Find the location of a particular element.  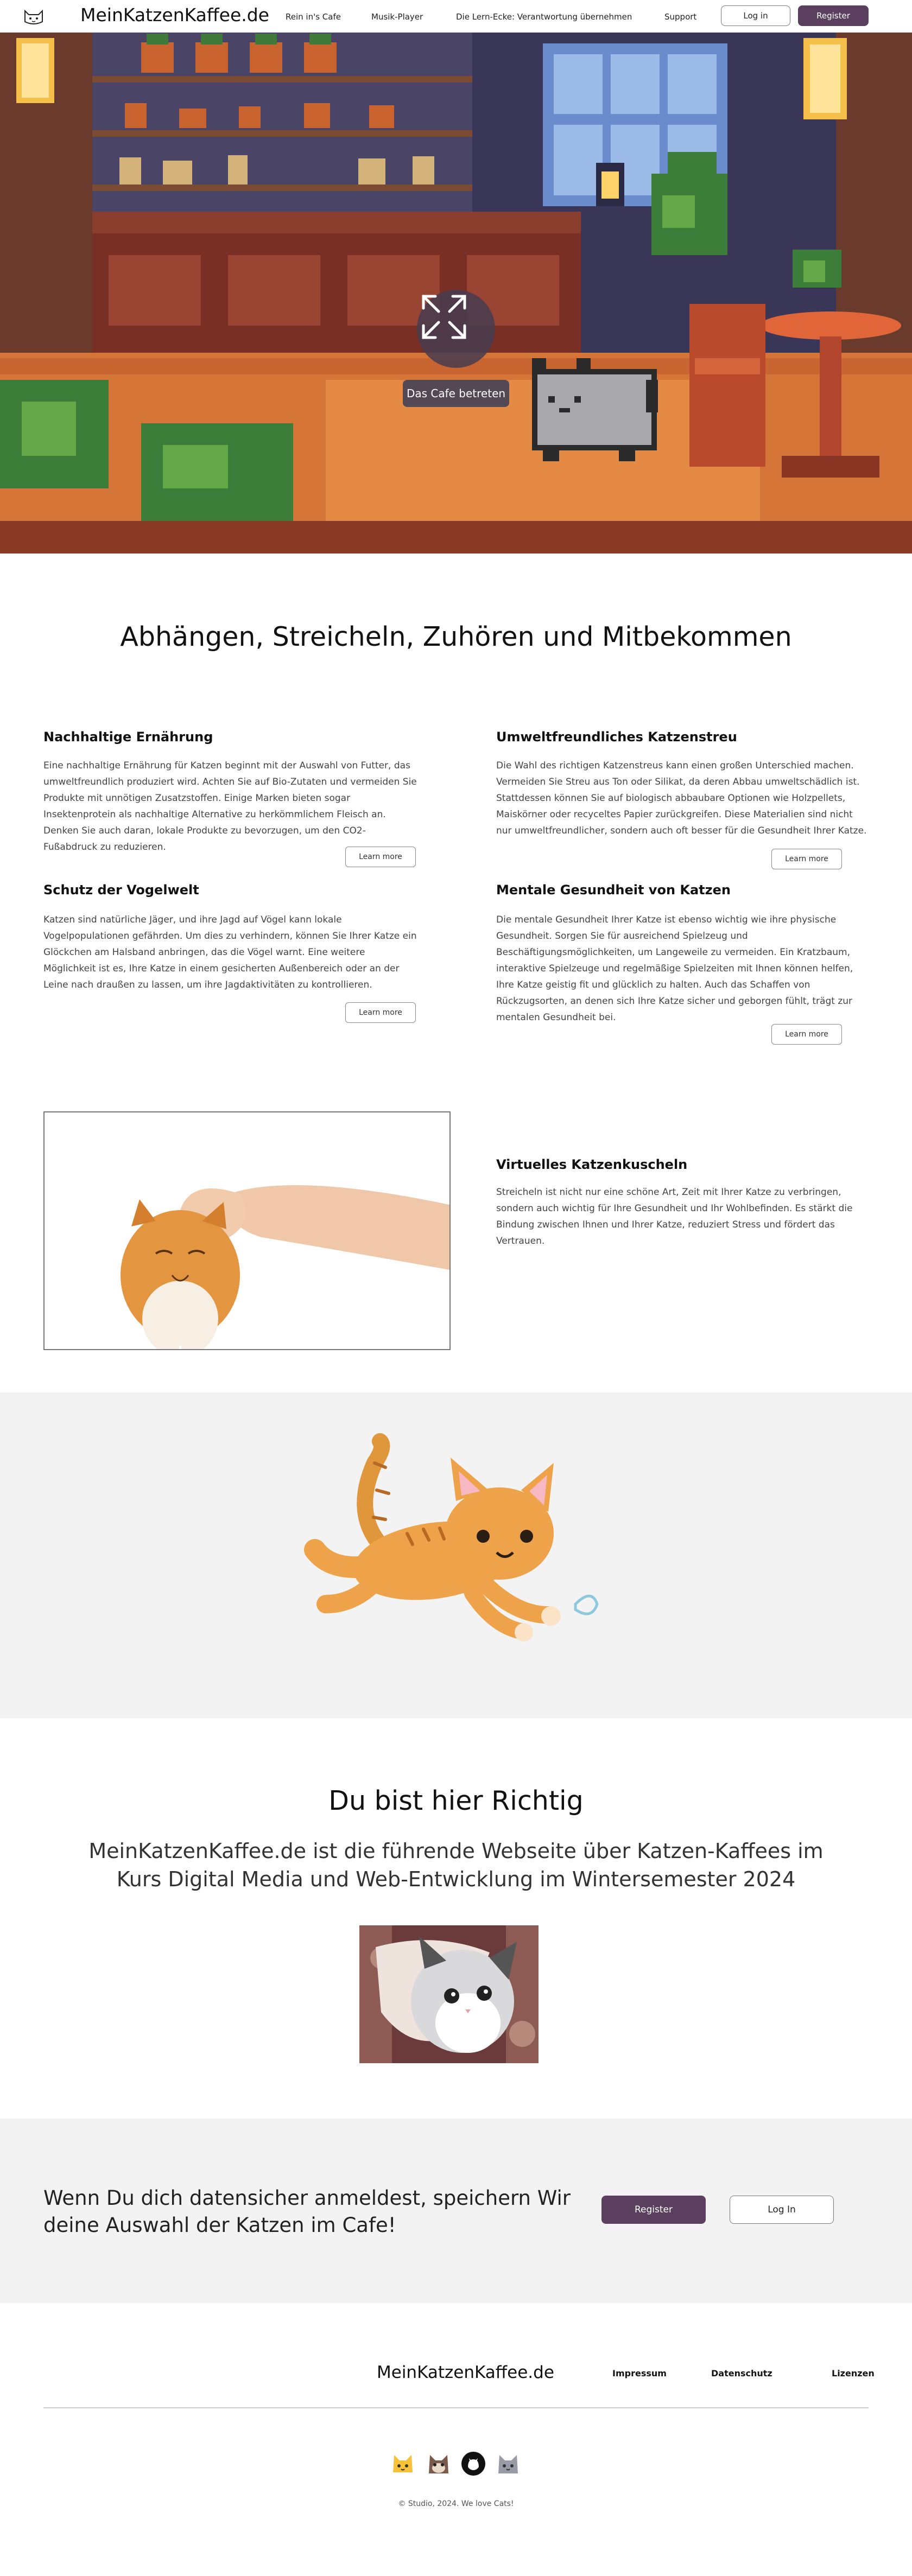

learn-more-nutrition-button: Learn more is located at coordinates (380, 857).